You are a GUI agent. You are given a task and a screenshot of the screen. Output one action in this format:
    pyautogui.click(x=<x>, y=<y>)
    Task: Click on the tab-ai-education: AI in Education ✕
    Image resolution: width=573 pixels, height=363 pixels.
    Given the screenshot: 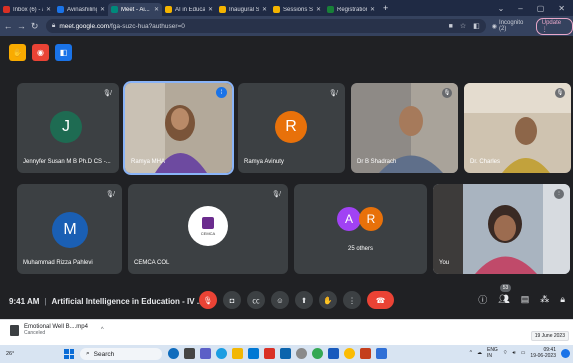 What is the action you would take?
    pyautogui.click(x=189, y=9)
    